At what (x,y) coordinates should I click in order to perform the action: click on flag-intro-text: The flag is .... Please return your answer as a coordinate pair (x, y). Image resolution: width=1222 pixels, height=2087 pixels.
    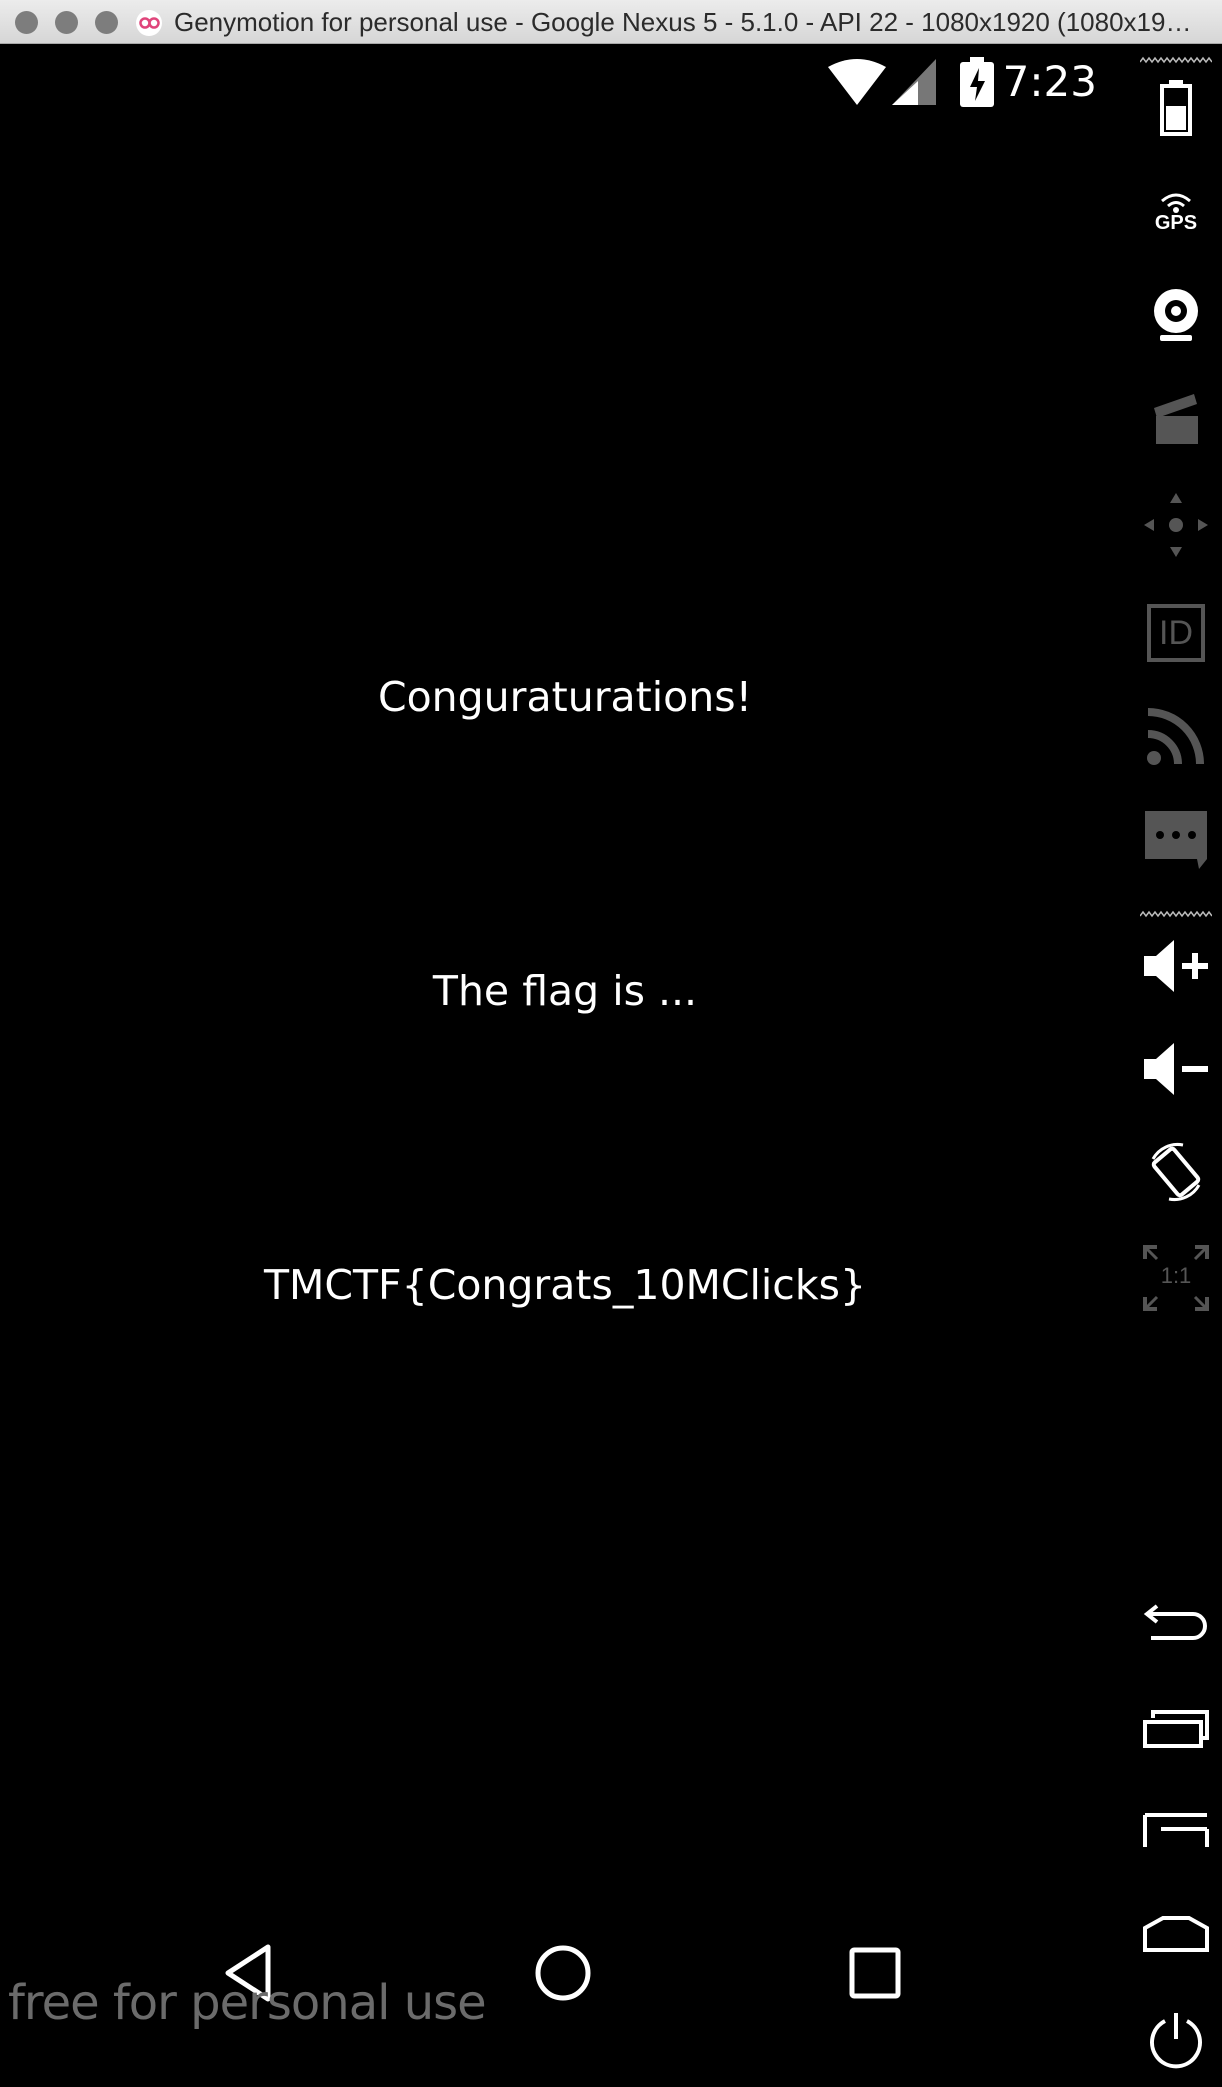
    Looking at the image, I should click on (565, 991).